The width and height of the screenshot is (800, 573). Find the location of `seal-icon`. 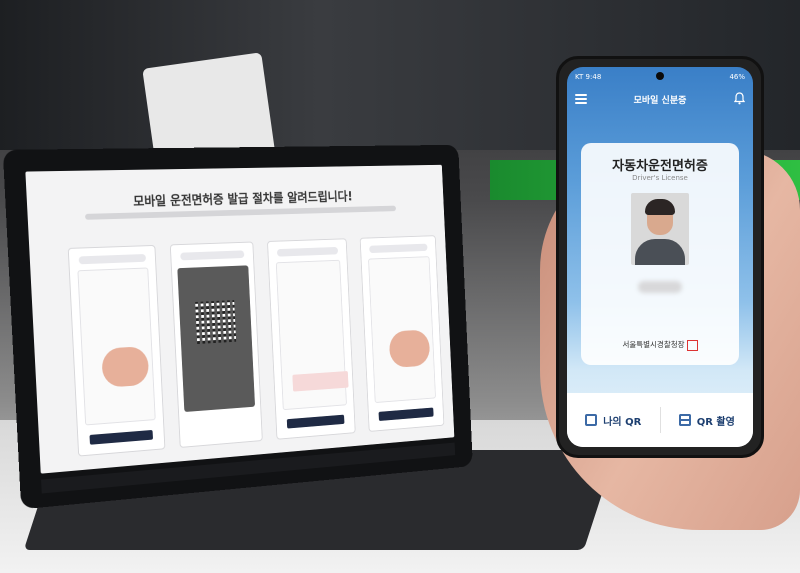

seal-icon is located at coordinates (692, 345).